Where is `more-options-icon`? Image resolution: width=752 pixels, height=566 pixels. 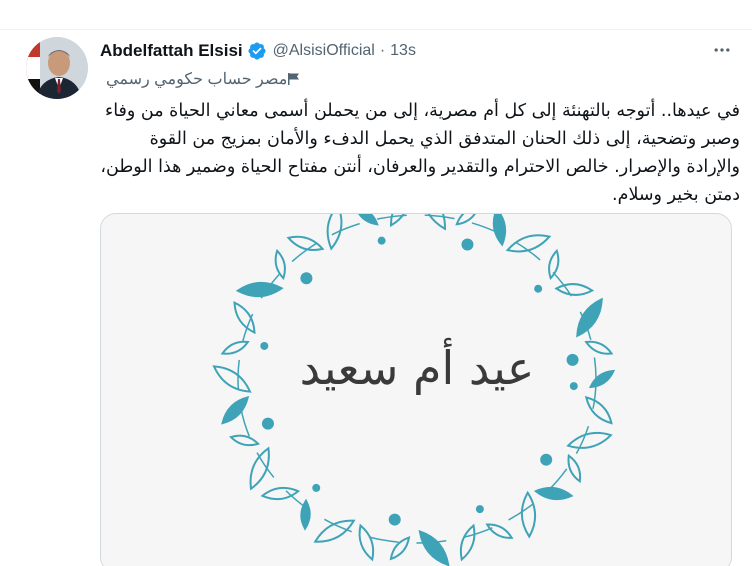
more-options-icon is located at coordinates (722, 50).